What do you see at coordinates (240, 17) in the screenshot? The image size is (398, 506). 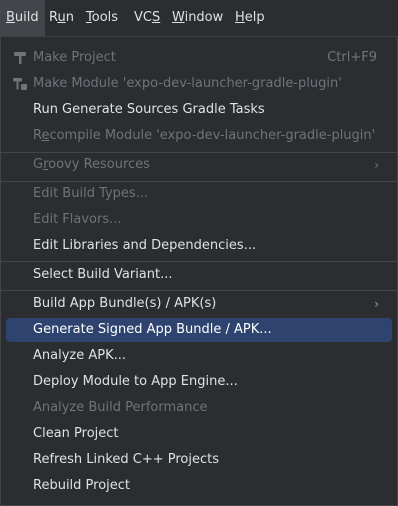 I see `menu-help-mnemonic: H` at bounding box center [240, 17].